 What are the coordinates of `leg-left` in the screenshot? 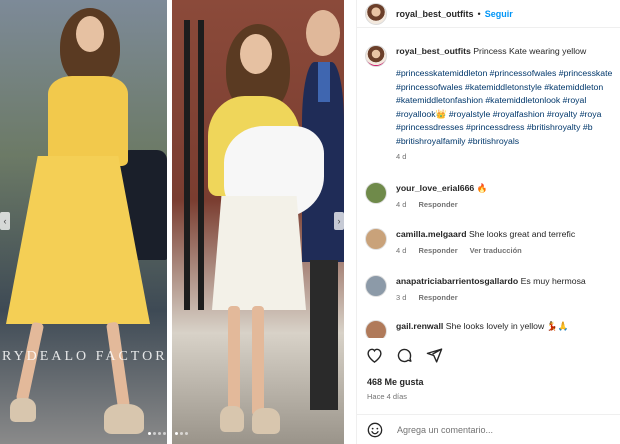 It's located at (234, 360).